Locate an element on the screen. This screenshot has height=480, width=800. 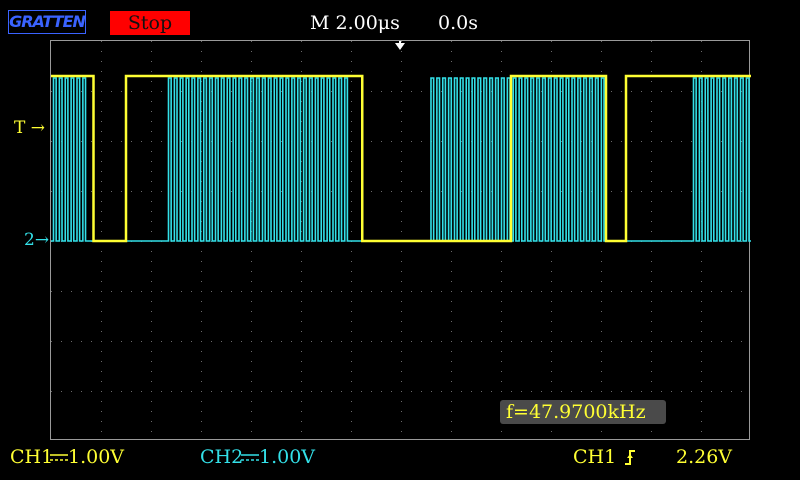
frequency-measurement: f=47.9700kHz is located at coordinates (583, 412).